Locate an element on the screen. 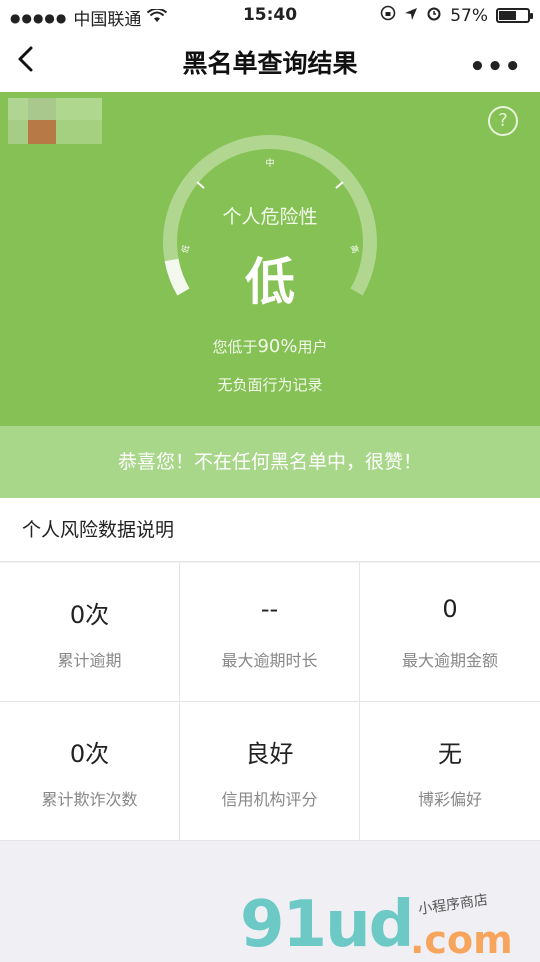 The height and width of the screenshot is (962, 540). stat-value: 无 is located at coordinates (450, 754).